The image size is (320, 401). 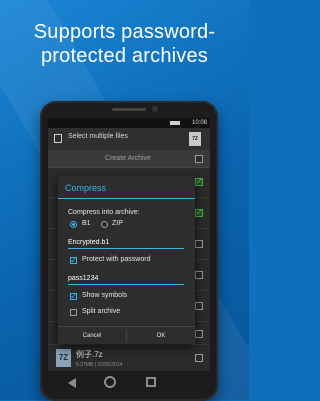 I want to click on list-item-last: 7Z 例子.7z 5.37MB | 22/05/2014, so click(x=129, y=357).